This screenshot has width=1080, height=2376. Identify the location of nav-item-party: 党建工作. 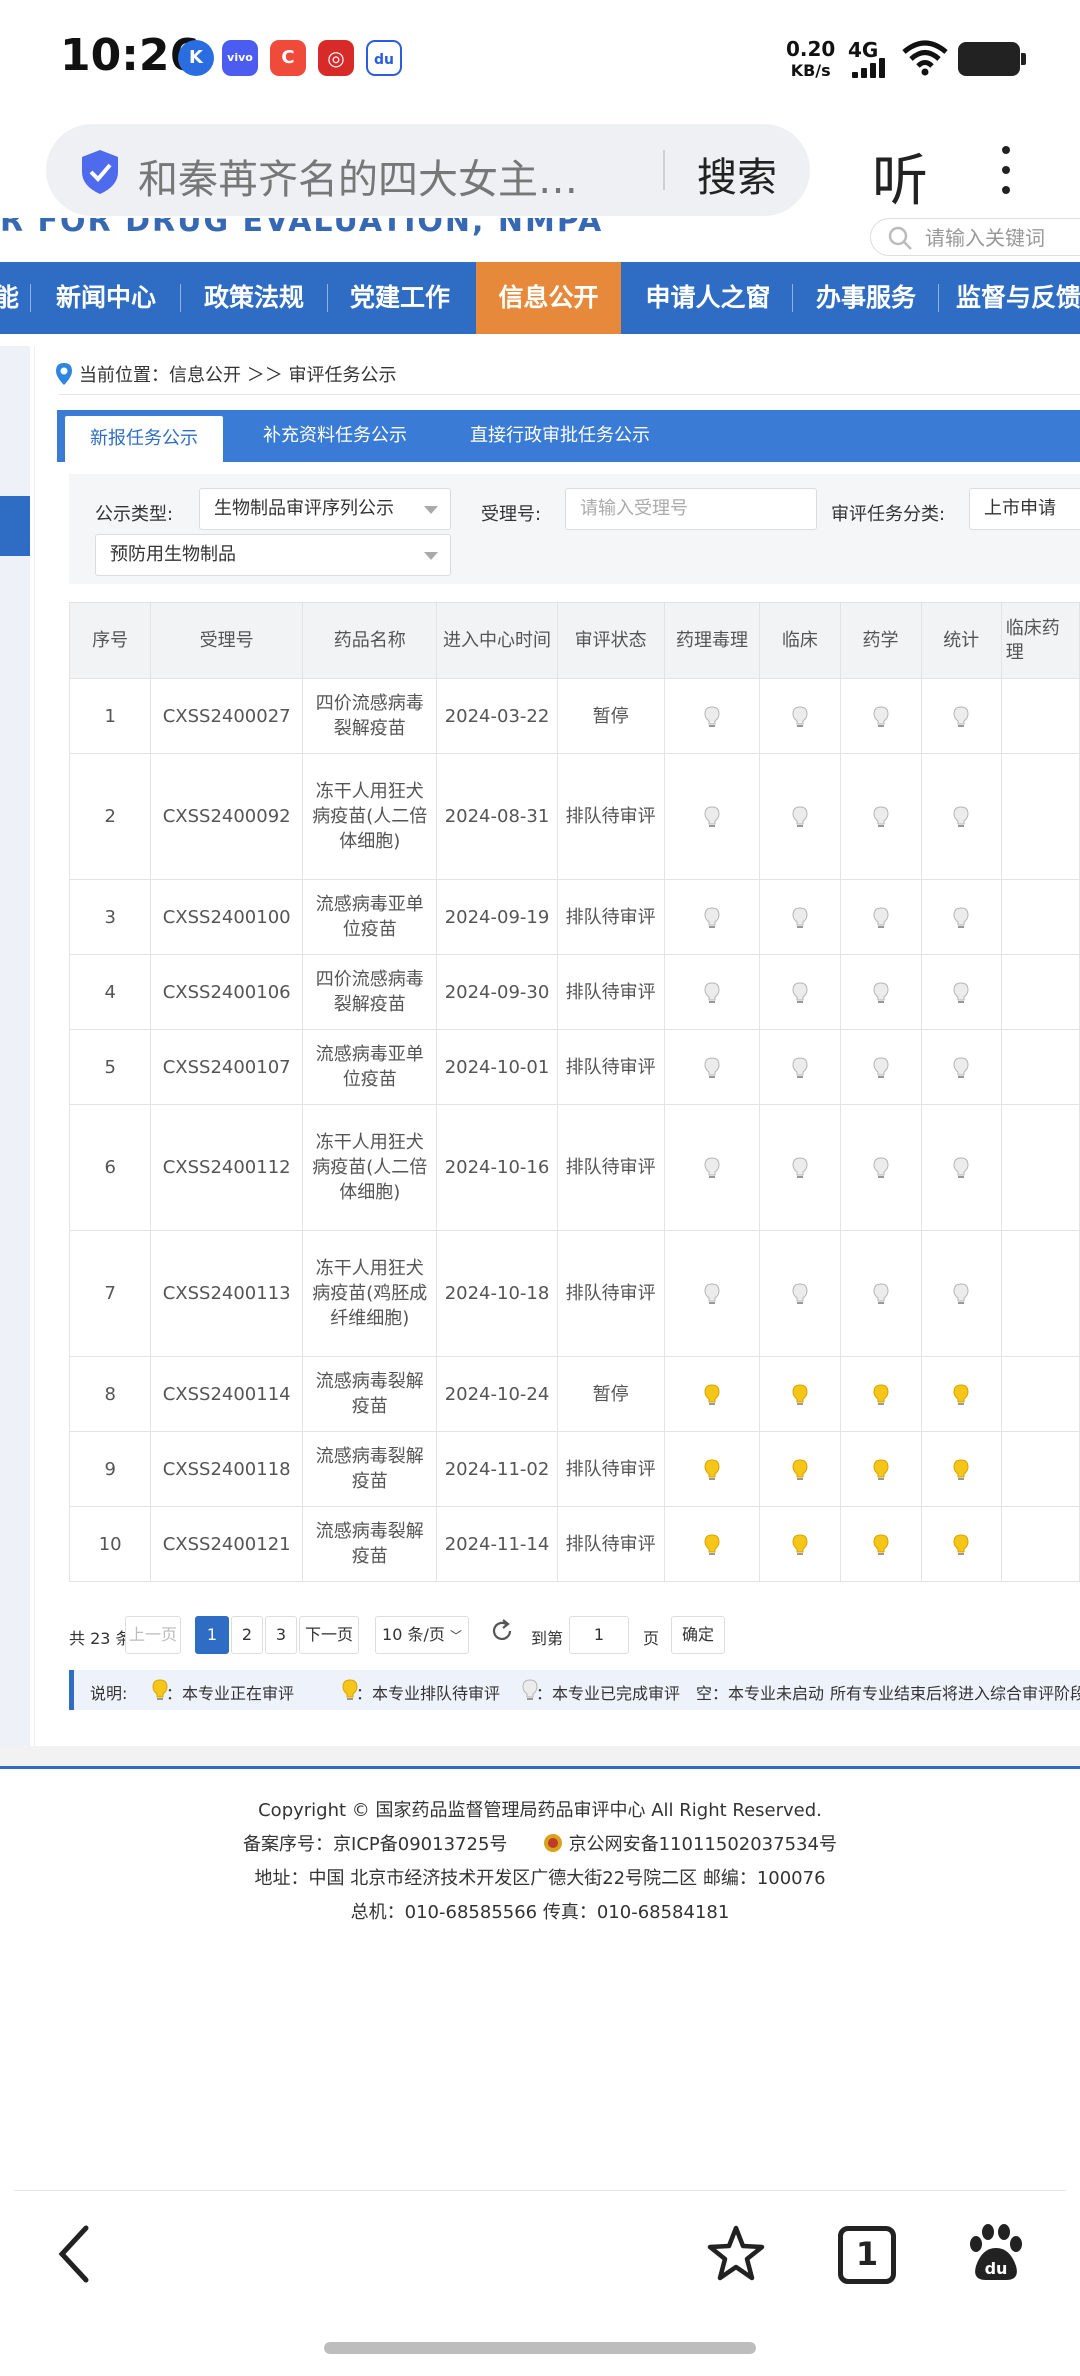
(400, 298).